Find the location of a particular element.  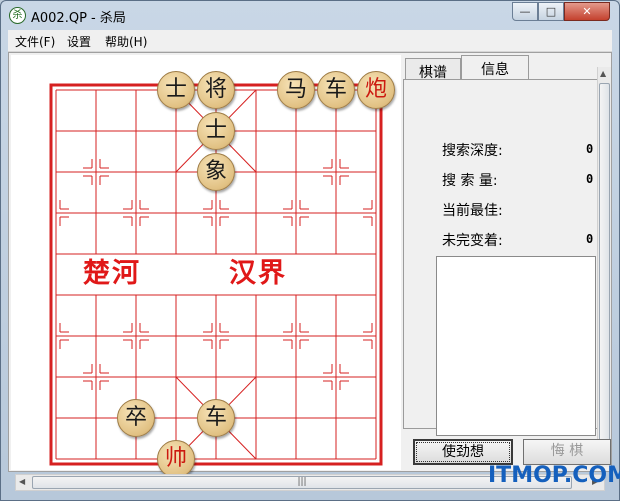

maximize-icon: □ is located at coordinates (551, 11).